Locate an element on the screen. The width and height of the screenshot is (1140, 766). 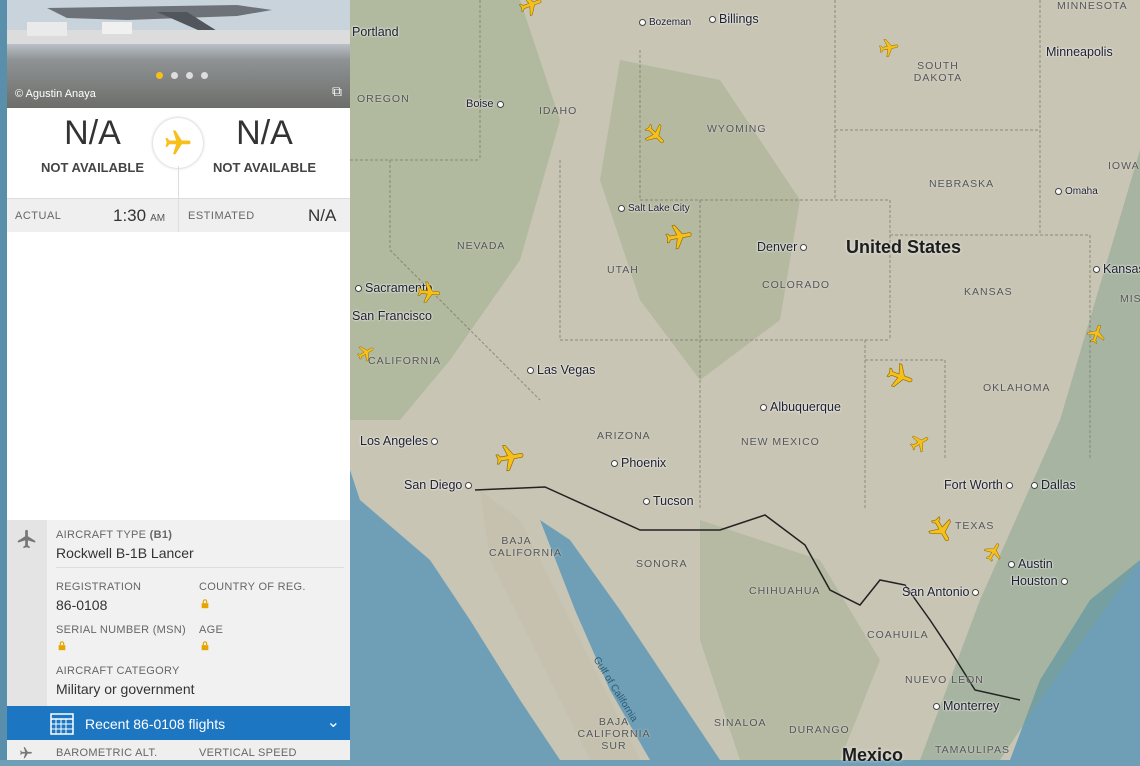
city-boise: Boise is located at coordinates (486, 104).